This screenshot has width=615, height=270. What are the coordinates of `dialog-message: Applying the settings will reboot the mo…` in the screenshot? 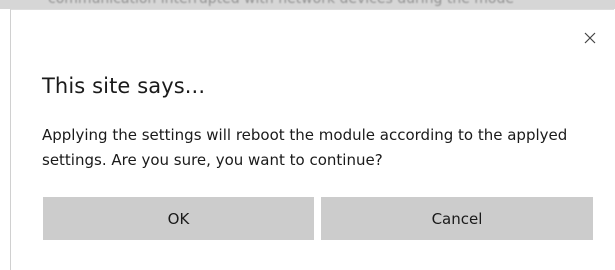 It's located at (305, 147).